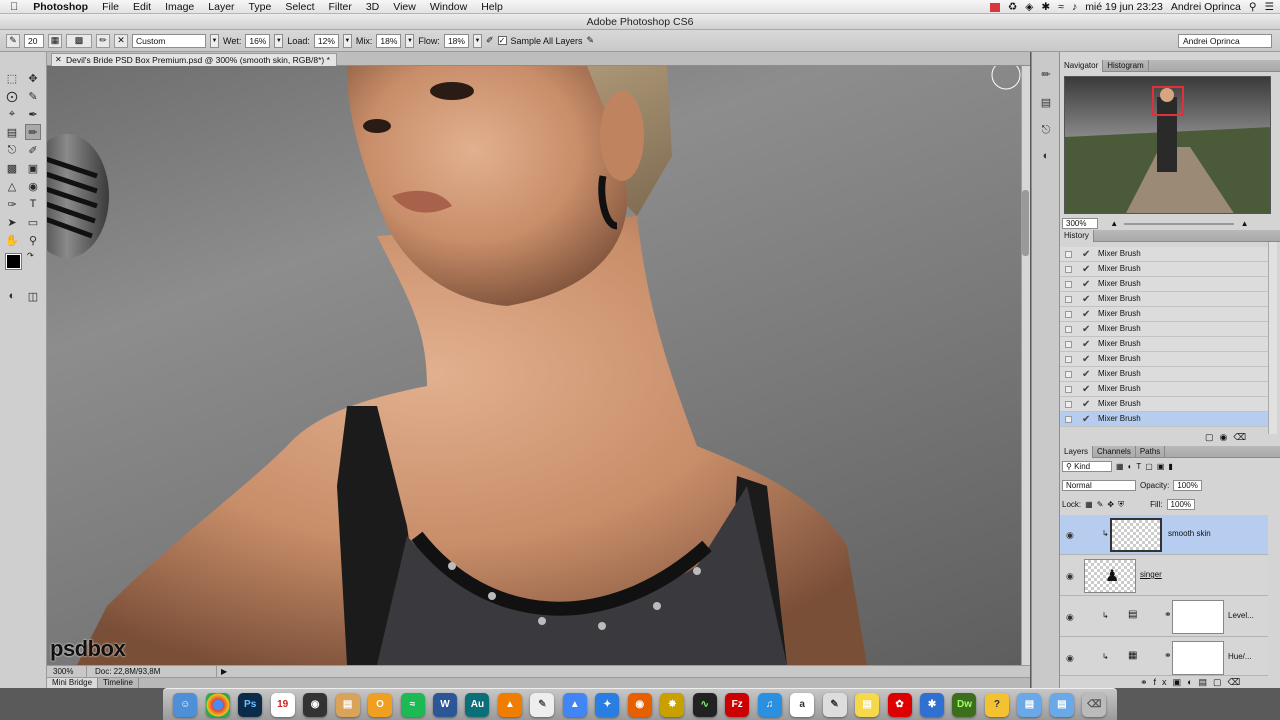 The image size is (1280, 720). I want to click on wifi-icon: ≈, so click(1061, 7).